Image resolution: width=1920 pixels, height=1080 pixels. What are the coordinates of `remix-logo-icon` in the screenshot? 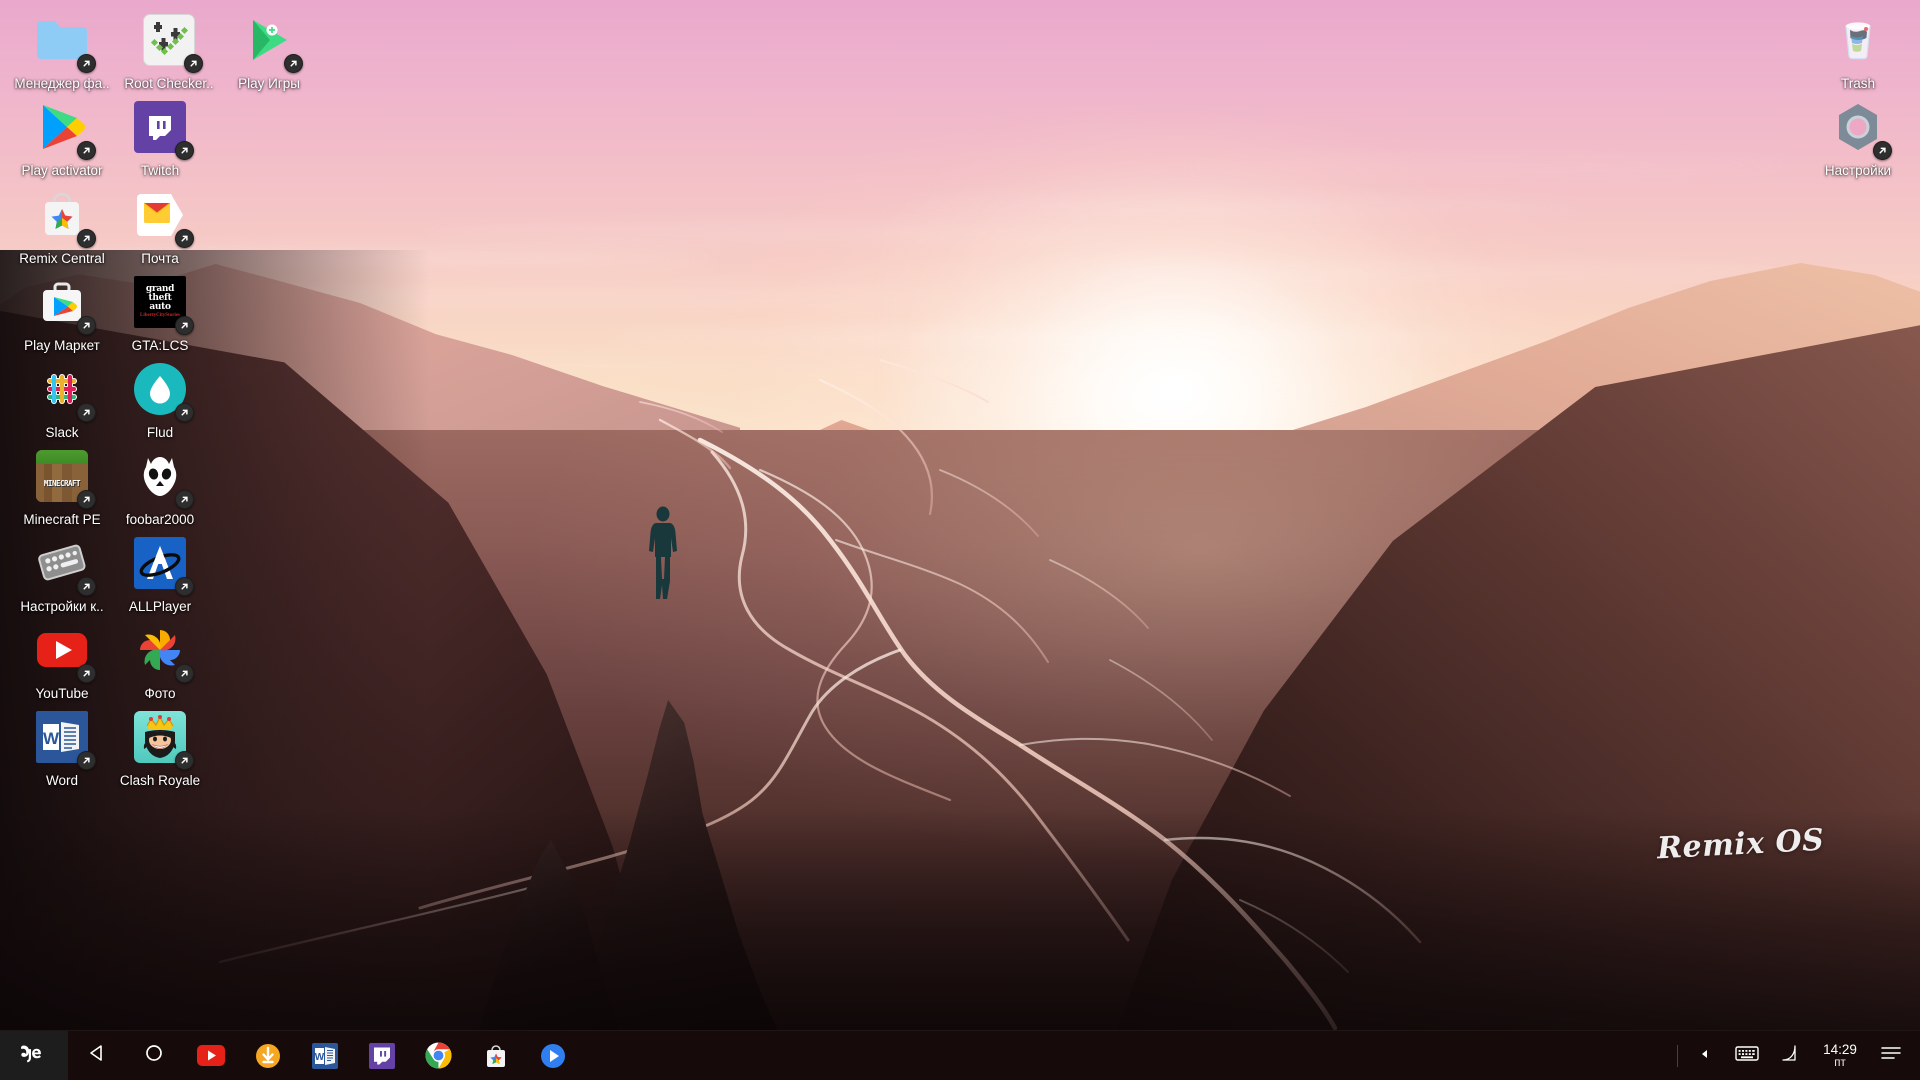 It's located at (34, 1055).